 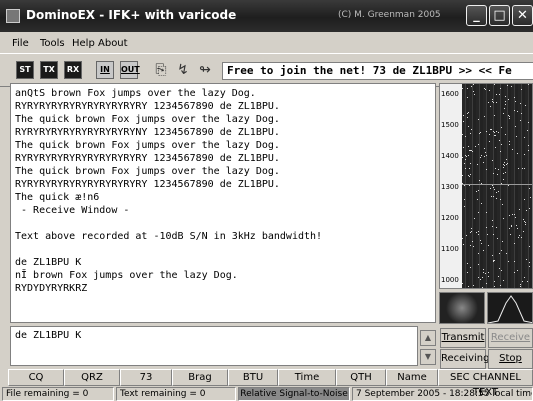 What do you see at coordinates (307, 377) in the screenshot?
I see `macro-time: Time` at bounding box center [307, 377].